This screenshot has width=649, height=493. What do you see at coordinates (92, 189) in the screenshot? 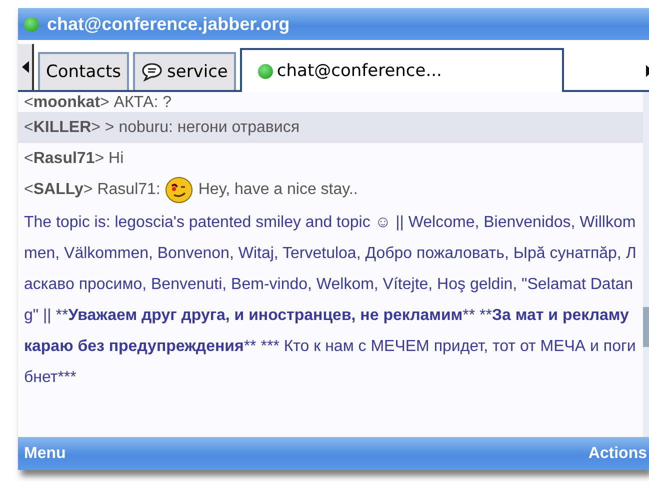
I see `message-text: <SALLy> Rasul71:` at bounding box center [92, 189].